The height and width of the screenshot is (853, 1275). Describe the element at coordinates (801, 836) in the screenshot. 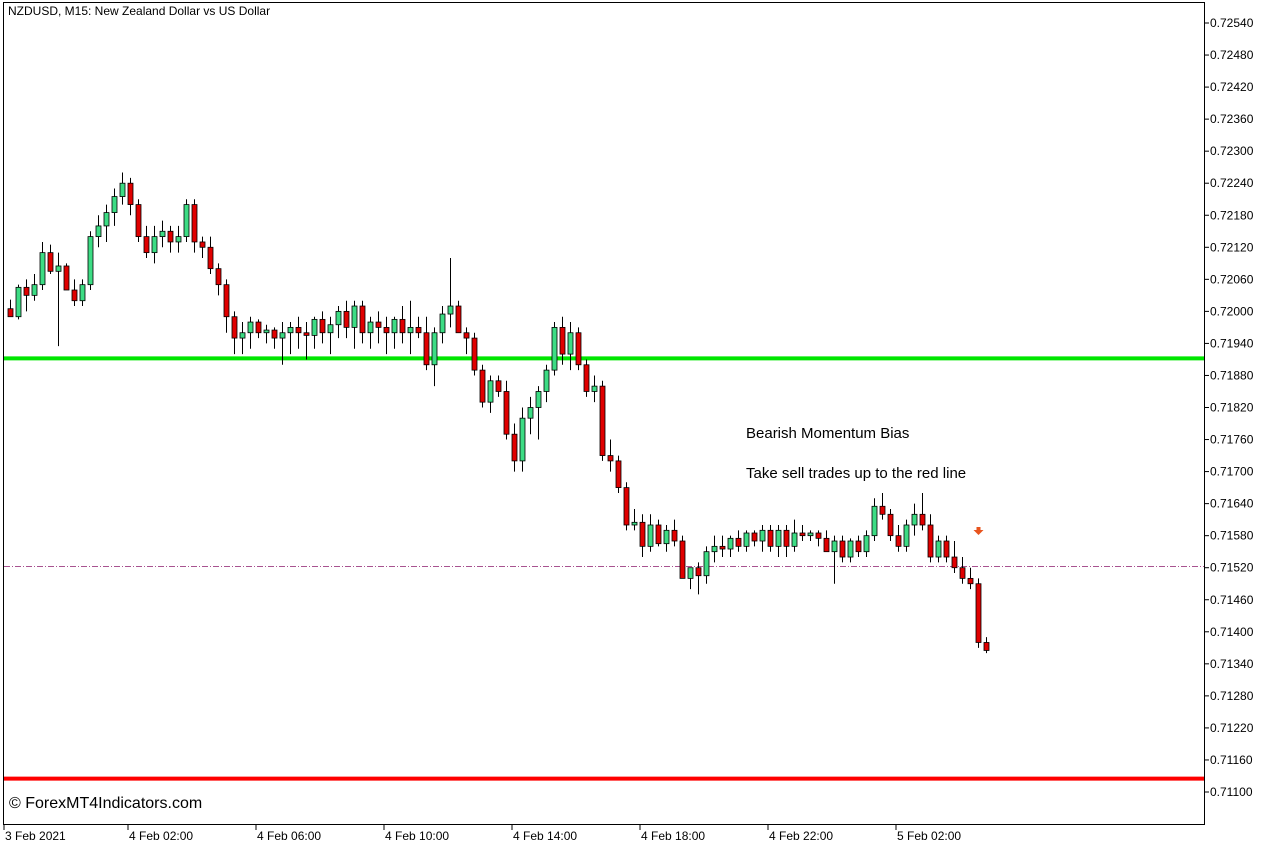

I see `x-tick-label: 4 Feb 22:00` at that location.